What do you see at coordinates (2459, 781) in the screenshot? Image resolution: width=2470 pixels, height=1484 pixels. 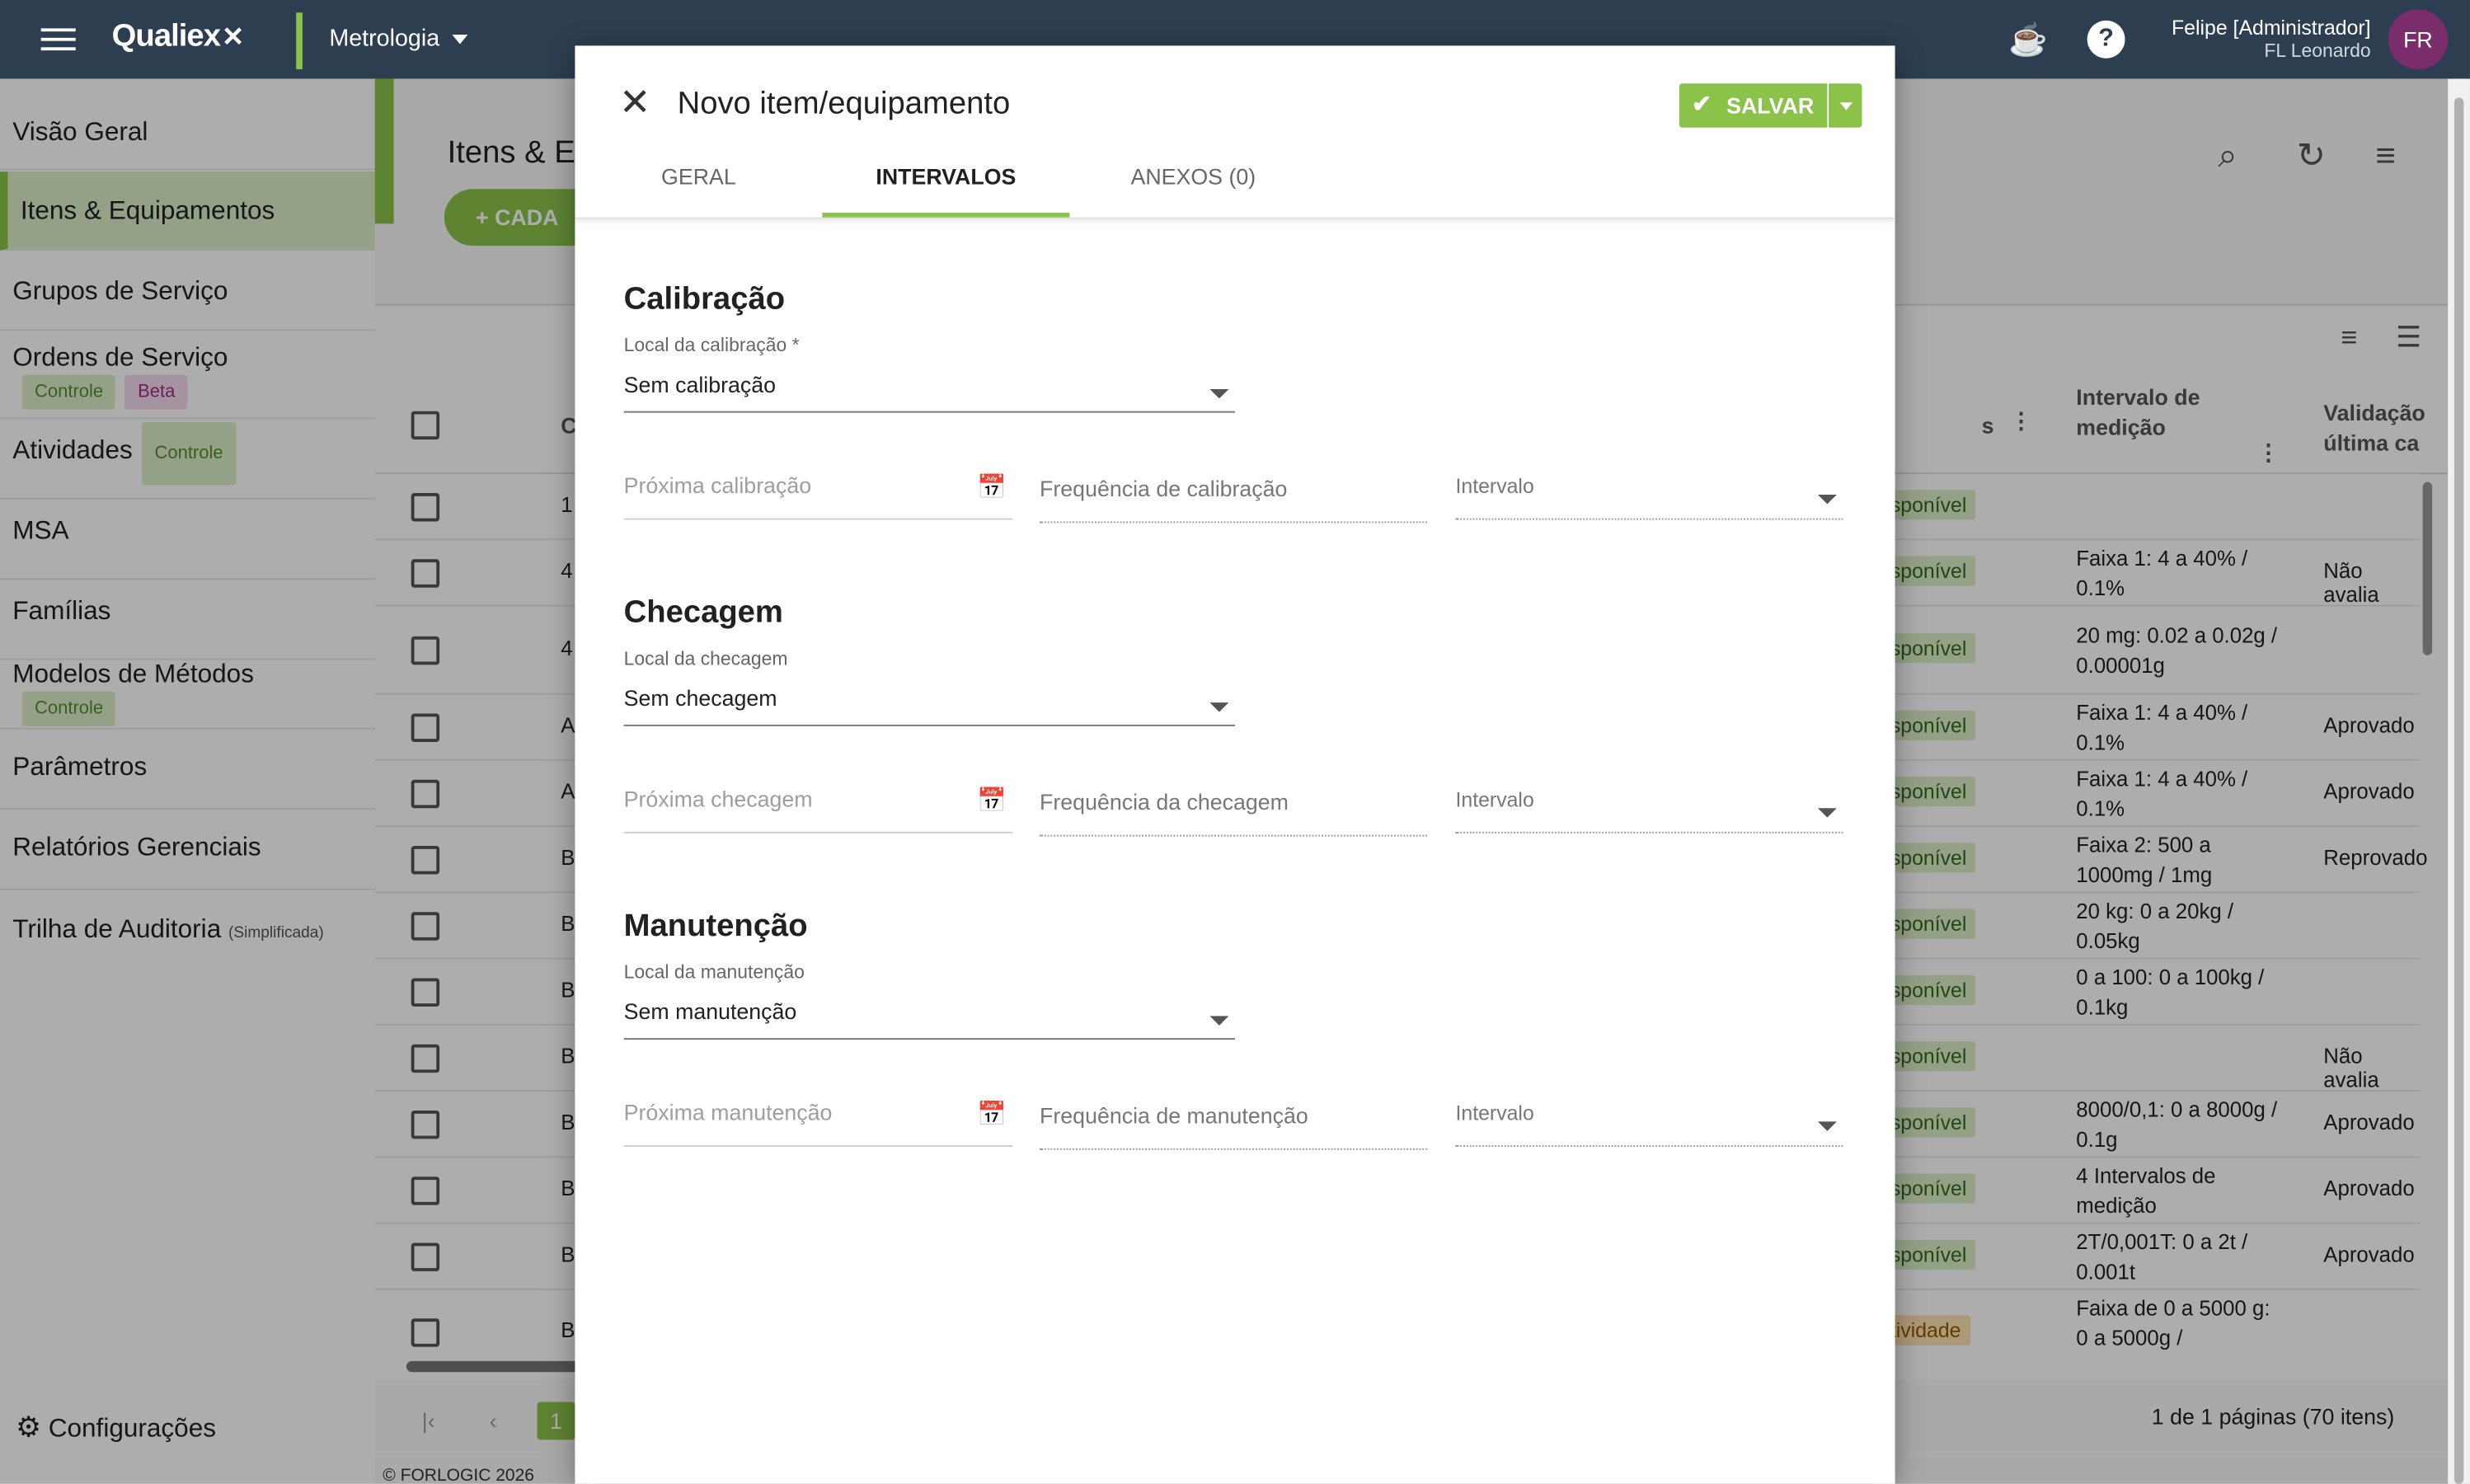 I see `page-scrollbar` at bounding box center [2459, 781].